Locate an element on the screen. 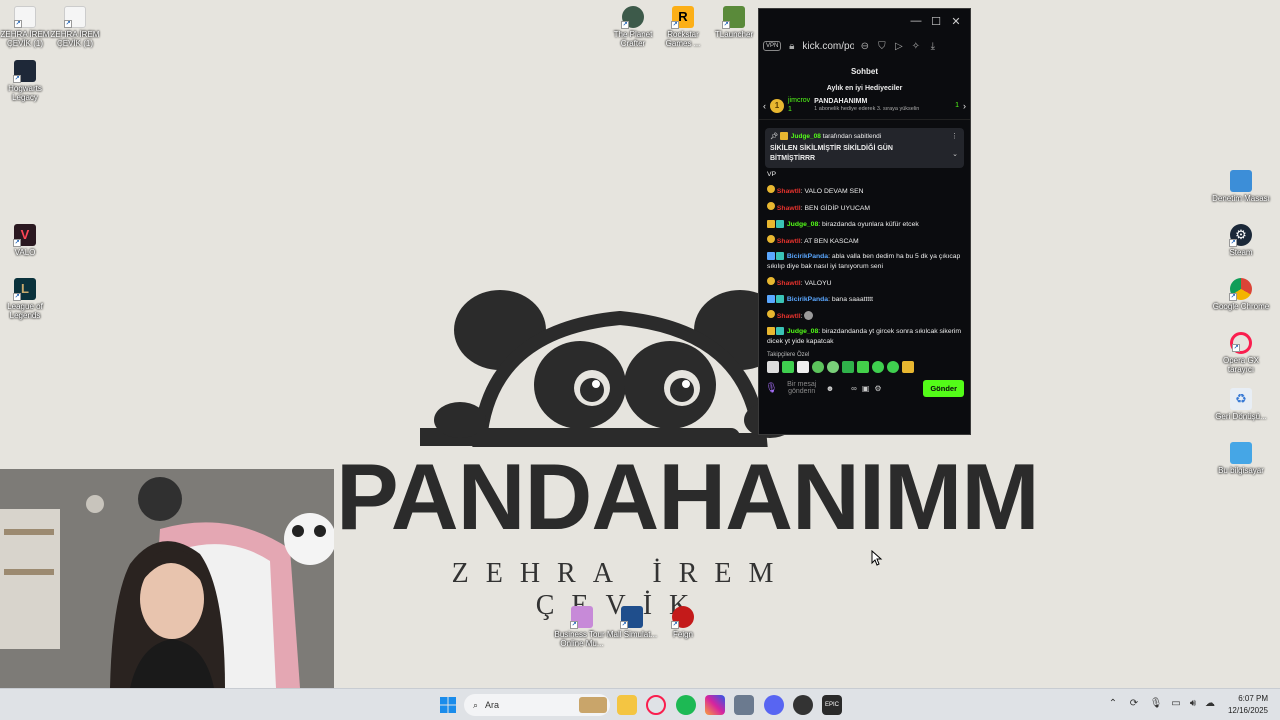  desktop-icon-this-pc: Bu bilgisayar is located at coordinates (1241, 458).